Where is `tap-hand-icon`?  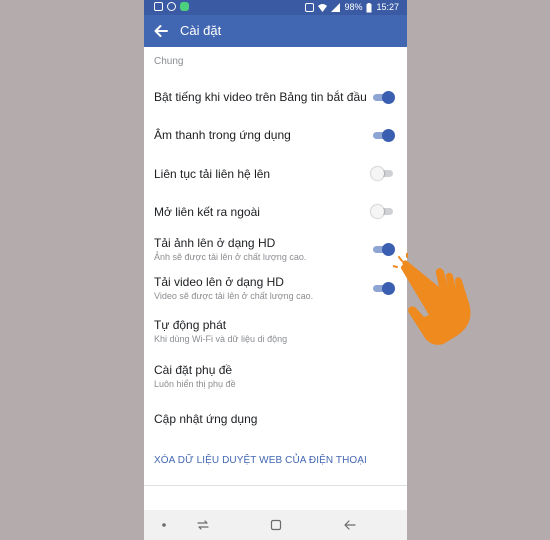
tap-hand-icon is located at coordinates (432, 299).